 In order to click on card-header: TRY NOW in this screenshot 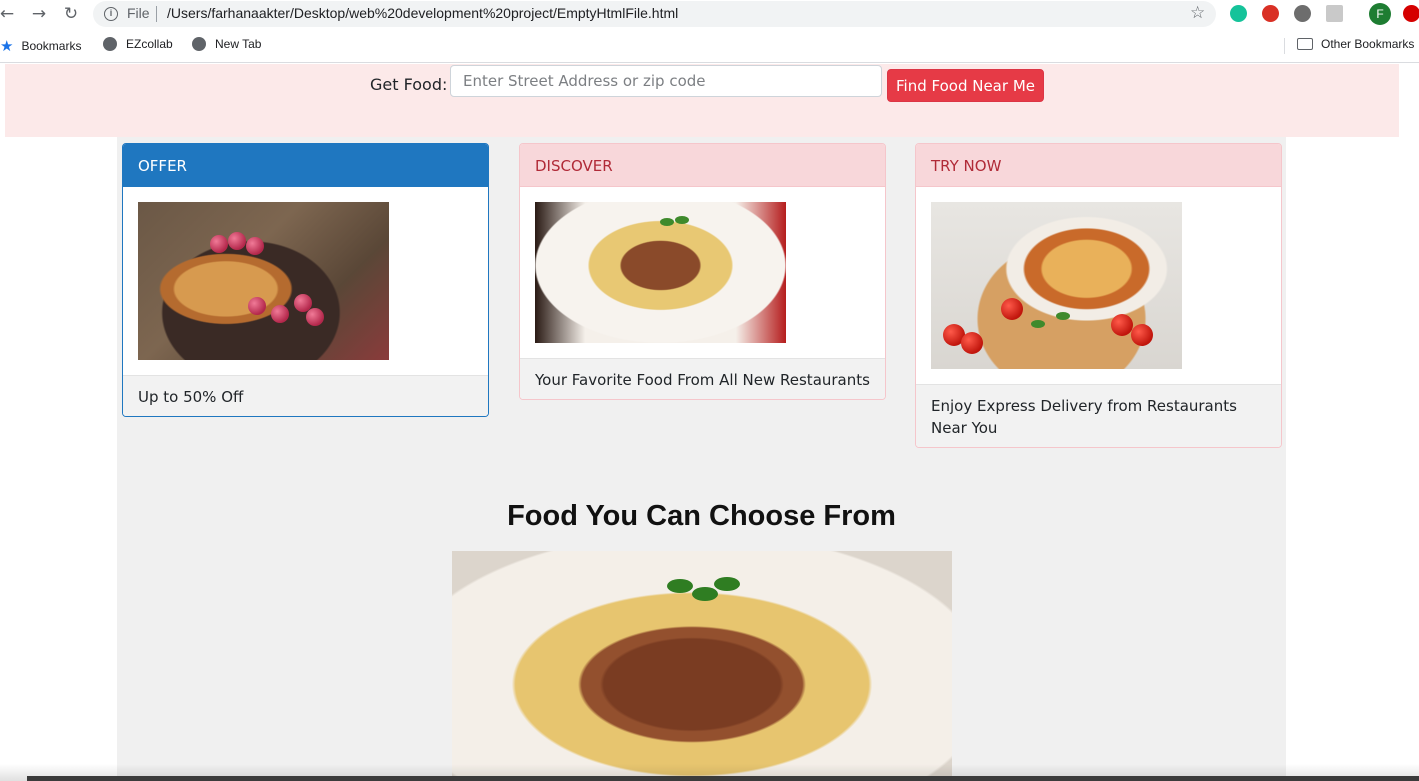, I will do `click(1098, 165)`.